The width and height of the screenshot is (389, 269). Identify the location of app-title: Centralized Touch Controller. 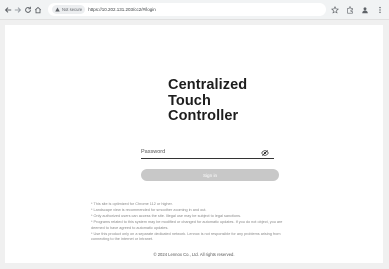
(208, 101).